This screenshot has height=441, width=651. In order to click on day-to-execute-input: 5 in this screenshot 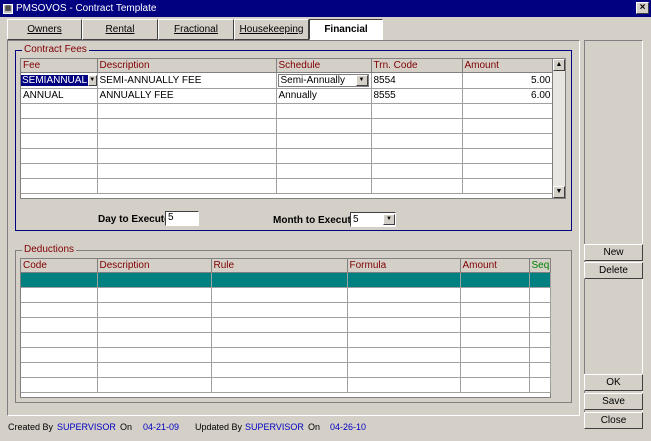, I will do `click(182, 218)`.